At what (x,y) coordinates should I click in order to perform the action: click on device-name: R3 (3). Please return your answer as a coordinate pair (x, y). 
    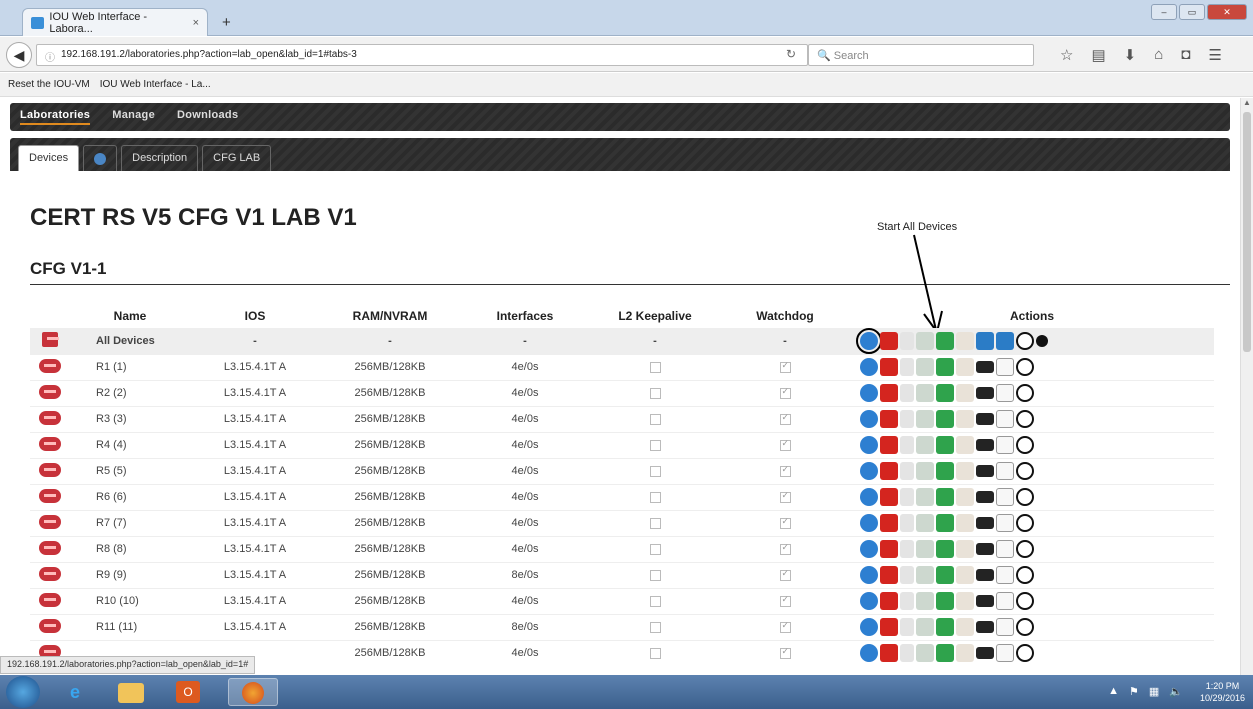
    Looking at the image, I should click on (130, 418).